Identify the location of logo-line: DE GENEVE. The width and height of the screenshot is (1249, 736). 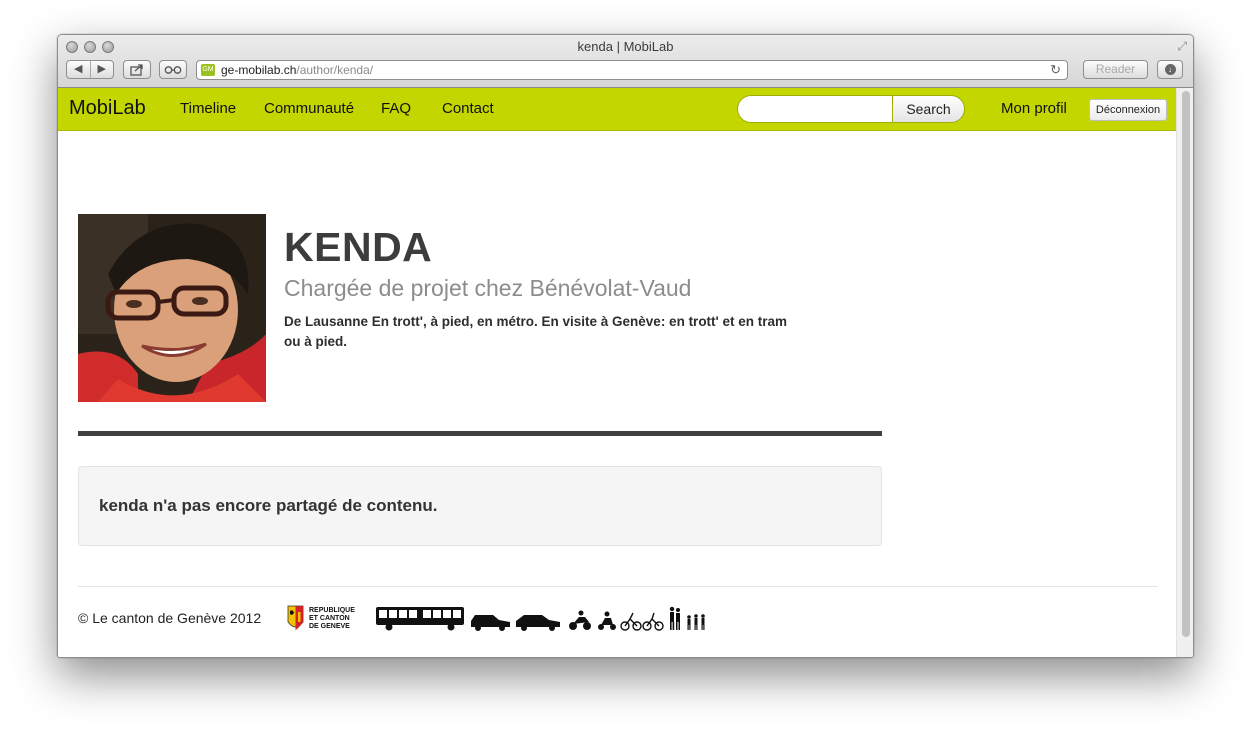
(329, 626).